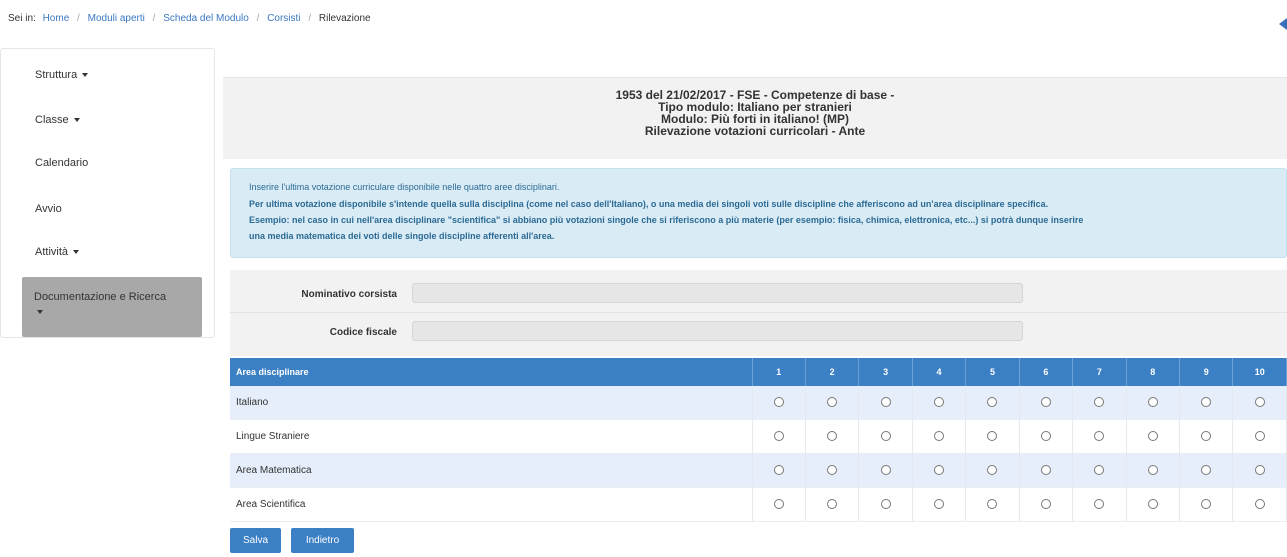 This screenshot has height=557, width=1287. Describe the element at coordinates (206, 18) in the screenshot. I see `breadcrumb-link-scheda-modulo: Scheda del Modulo` at that location.